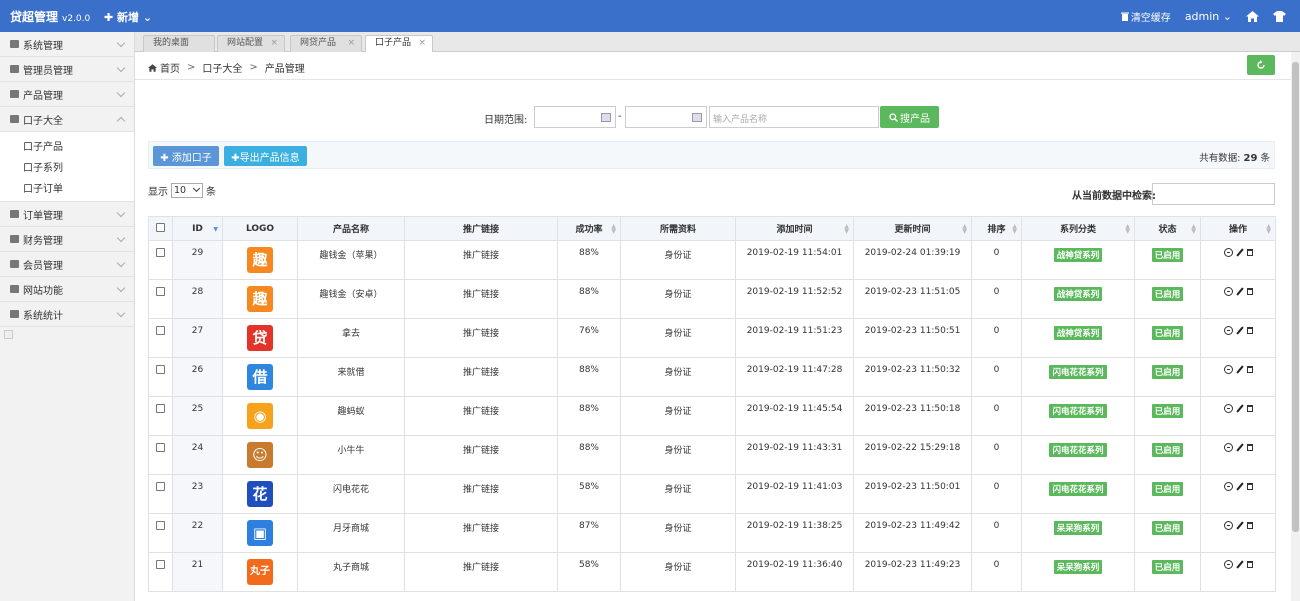 The height and width of the screenshot is (601, 1300). Describe the element at coordinates (326, 43) in the screenshot. I see `tab-loan-products: 网贷产品 ×` at that location.